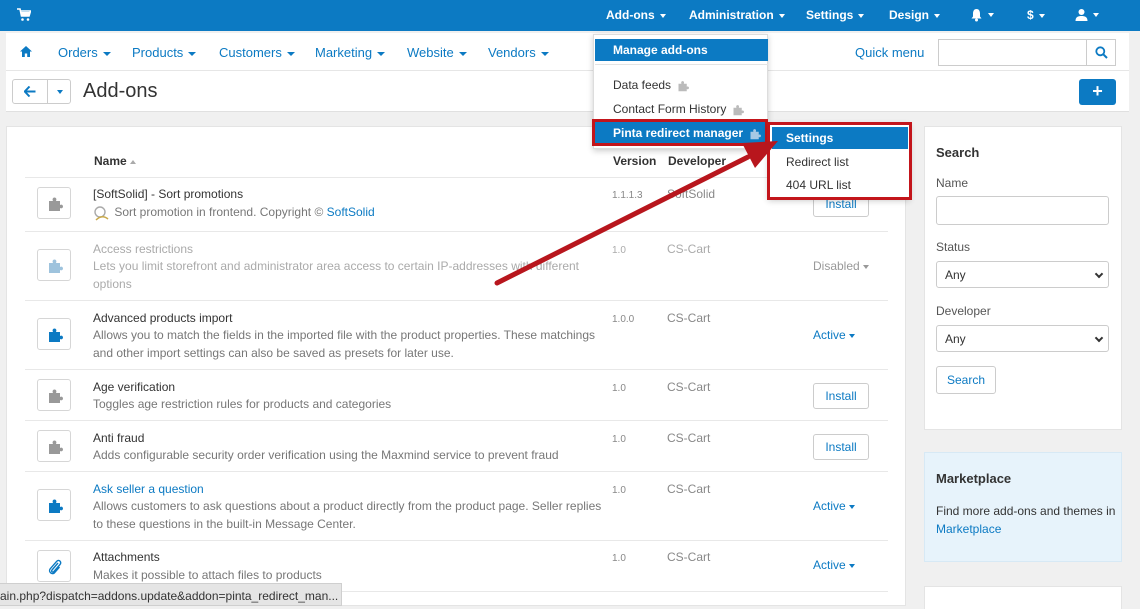 Image resolution: width=1140 pixels, height=609 pixels. I want to click on topnav-administration-label: Administration, so click(731, 15).